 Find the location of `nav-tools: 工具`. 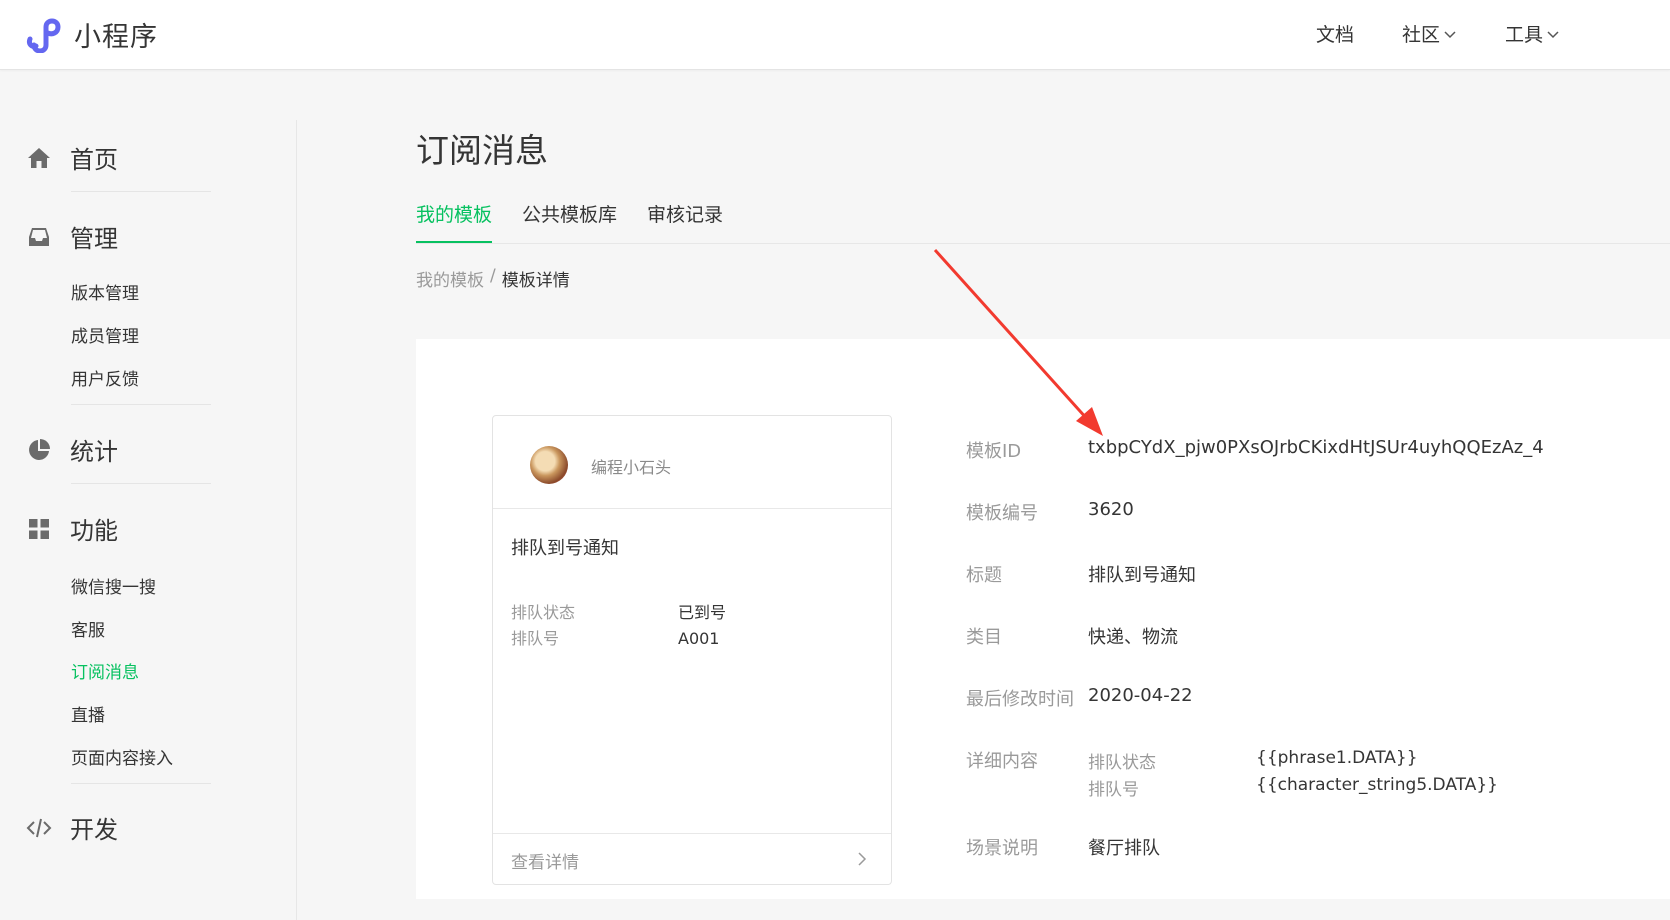

nav-tools: 工具 is located at coordinates (1532, 33).